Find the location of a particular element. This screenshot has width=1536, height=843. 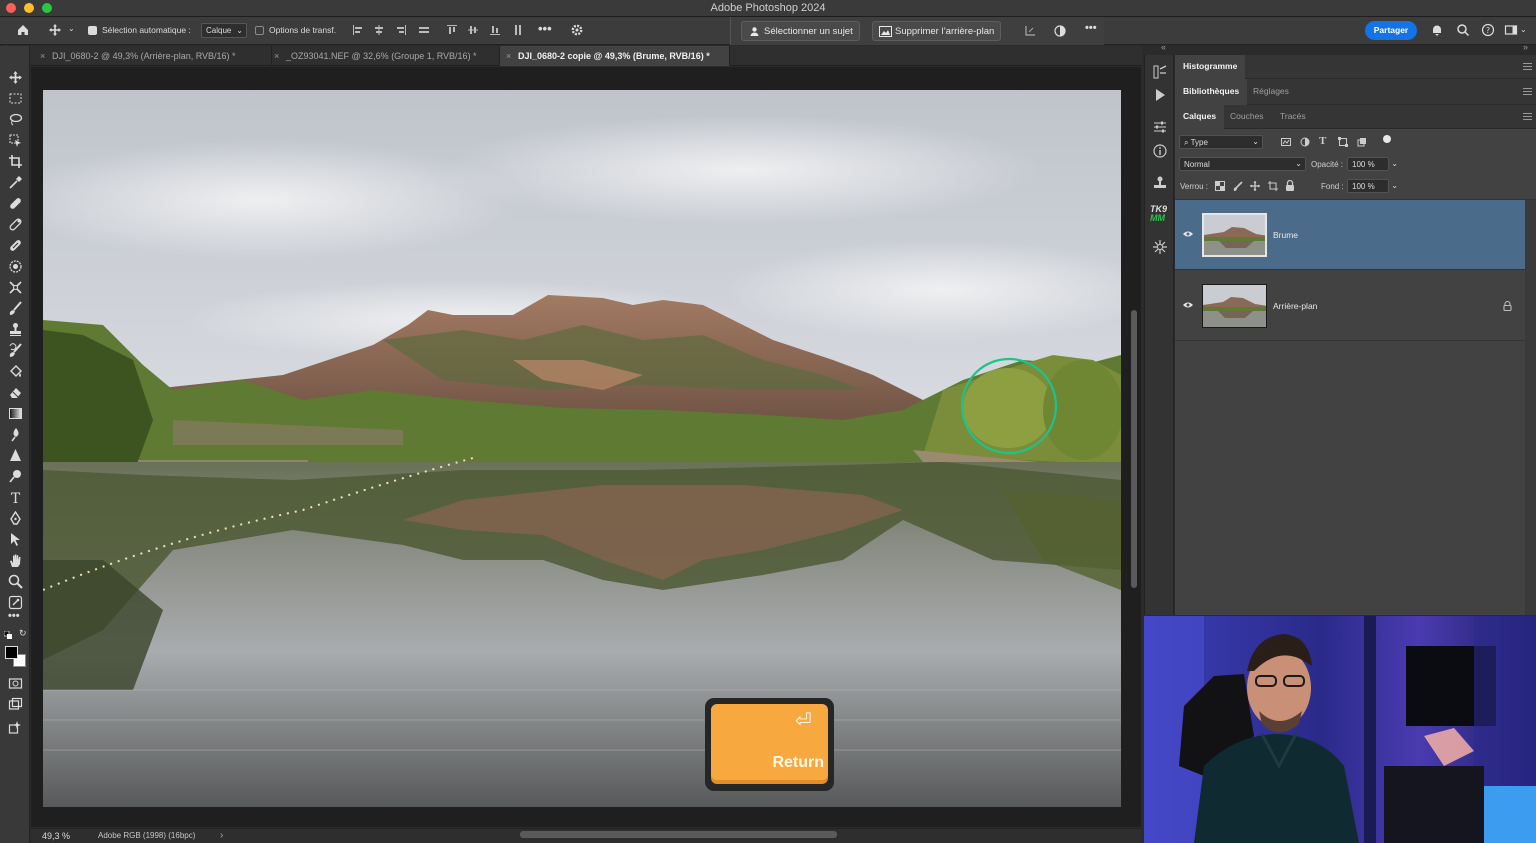

dodge-tool-icon is located at coordinates (15, 476).